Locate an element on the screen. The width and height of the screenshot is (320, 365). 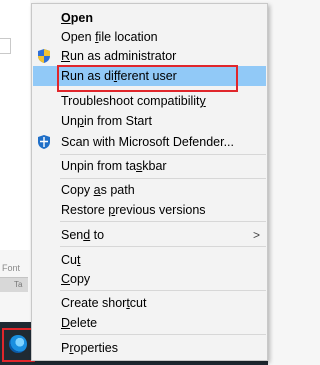
menu-item-open: Open is located at coordinates (149, 18).